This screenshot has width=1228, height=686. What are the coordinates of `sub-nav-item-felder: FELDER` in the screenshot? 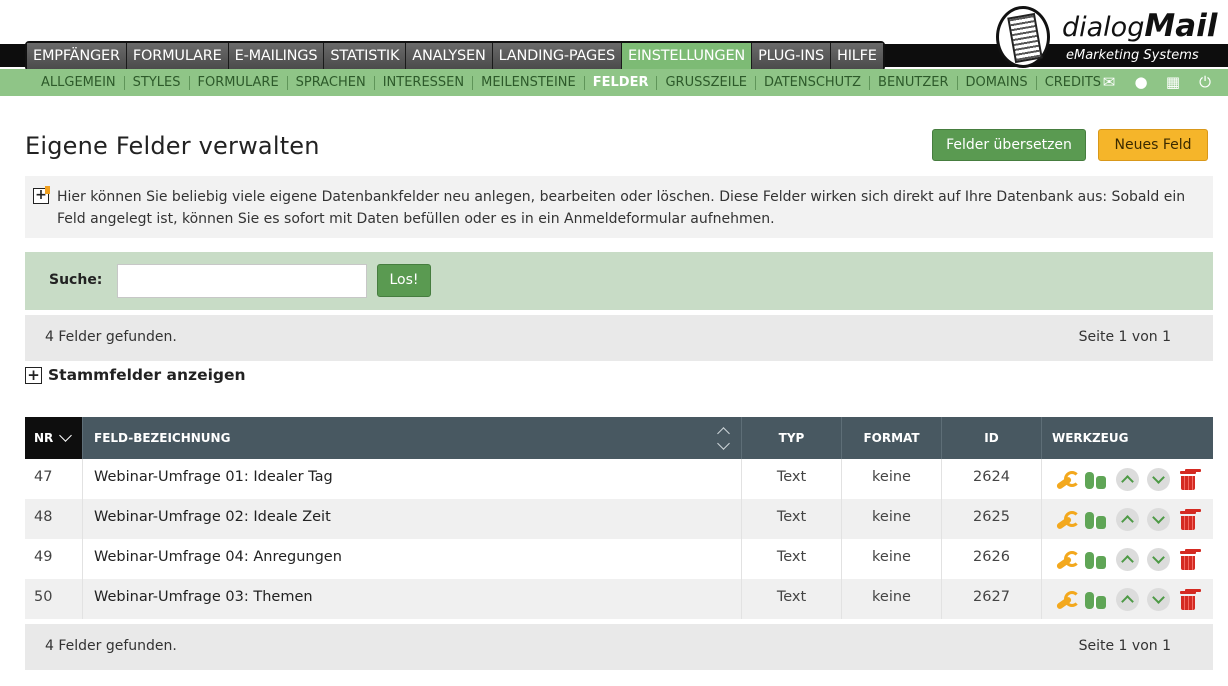 It's located at (621, 82).